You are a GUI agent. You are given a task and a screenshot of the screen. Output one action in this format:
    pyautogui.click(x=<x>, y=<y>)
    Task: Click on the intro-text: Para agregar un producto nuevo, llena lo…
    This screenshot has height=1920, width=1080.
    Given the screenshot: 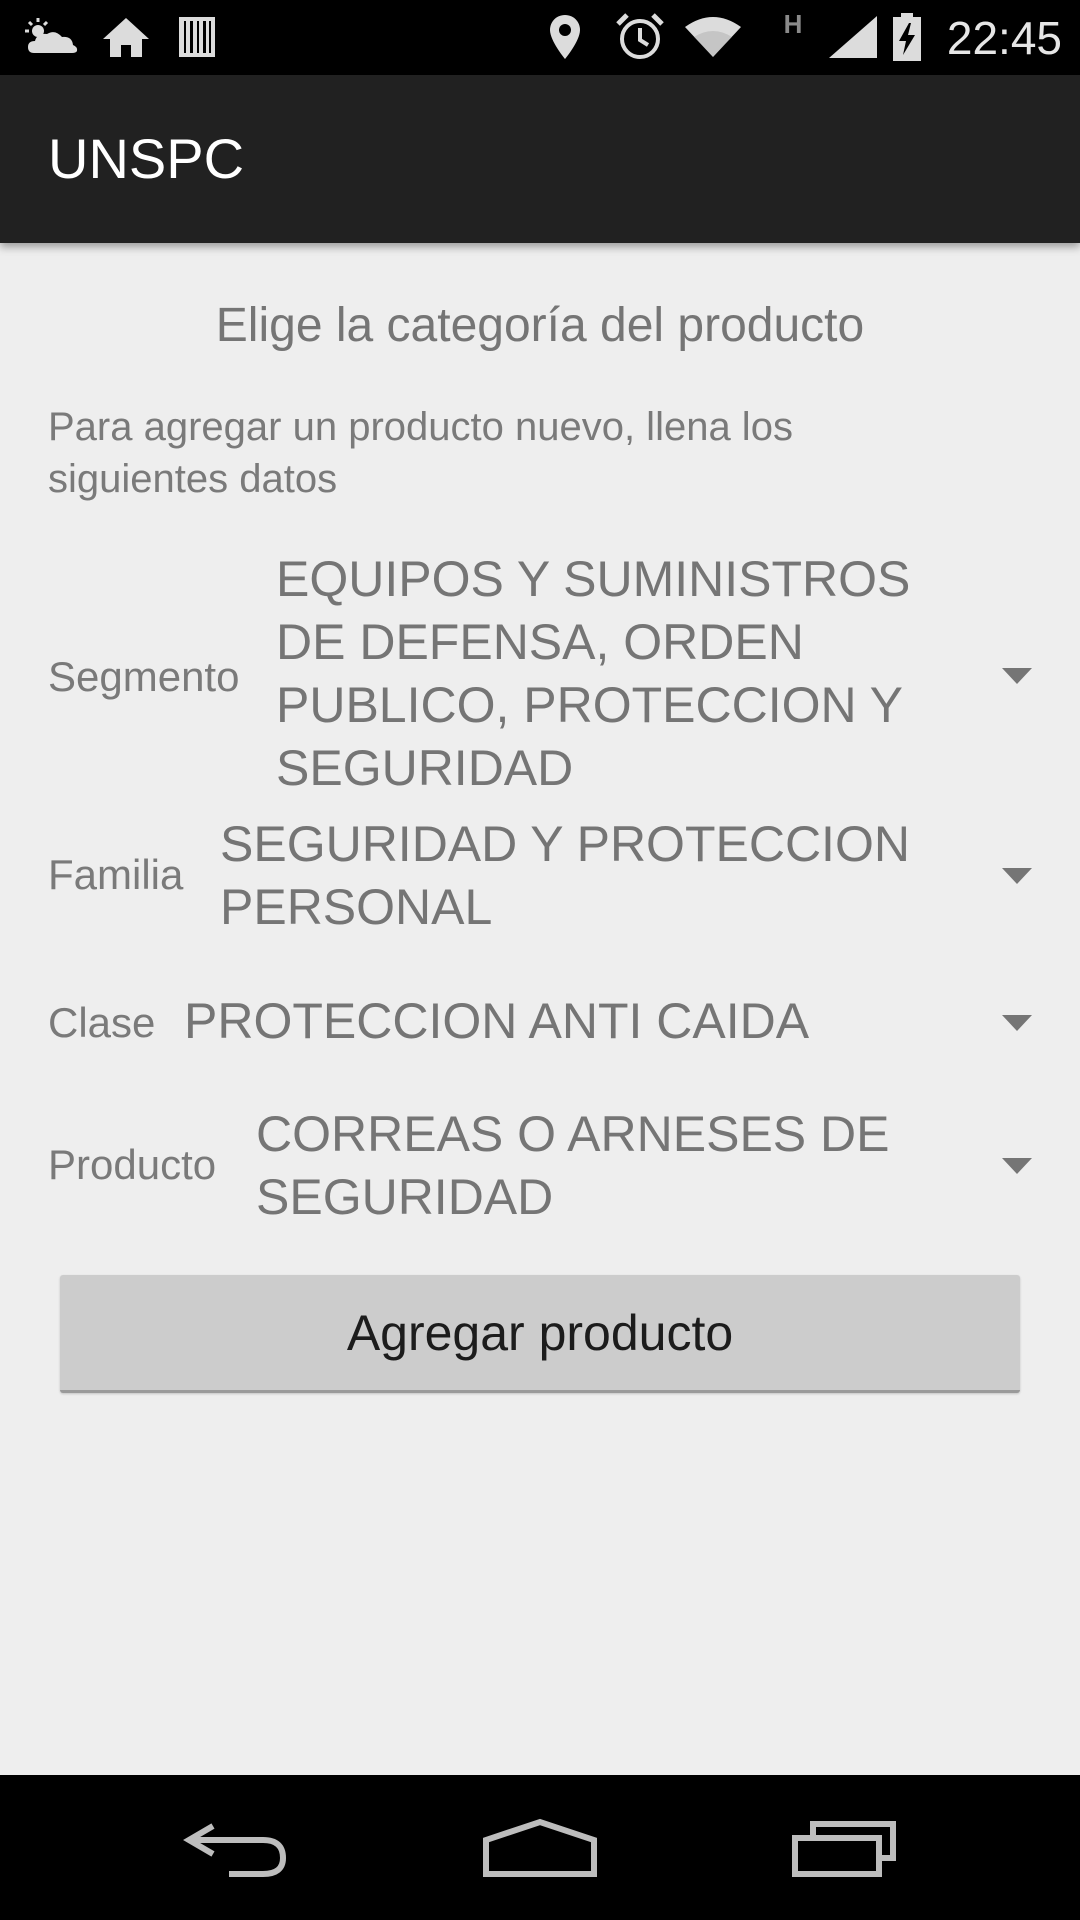 What is the action you would take?
    pyautogui.click(x=420, y=453)
    